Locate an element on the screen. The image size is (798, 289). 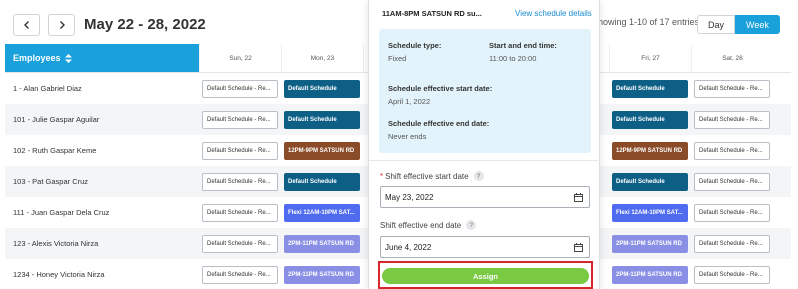
effective-start-label: Schedule effective start date: is located at coordinates (440, 88).